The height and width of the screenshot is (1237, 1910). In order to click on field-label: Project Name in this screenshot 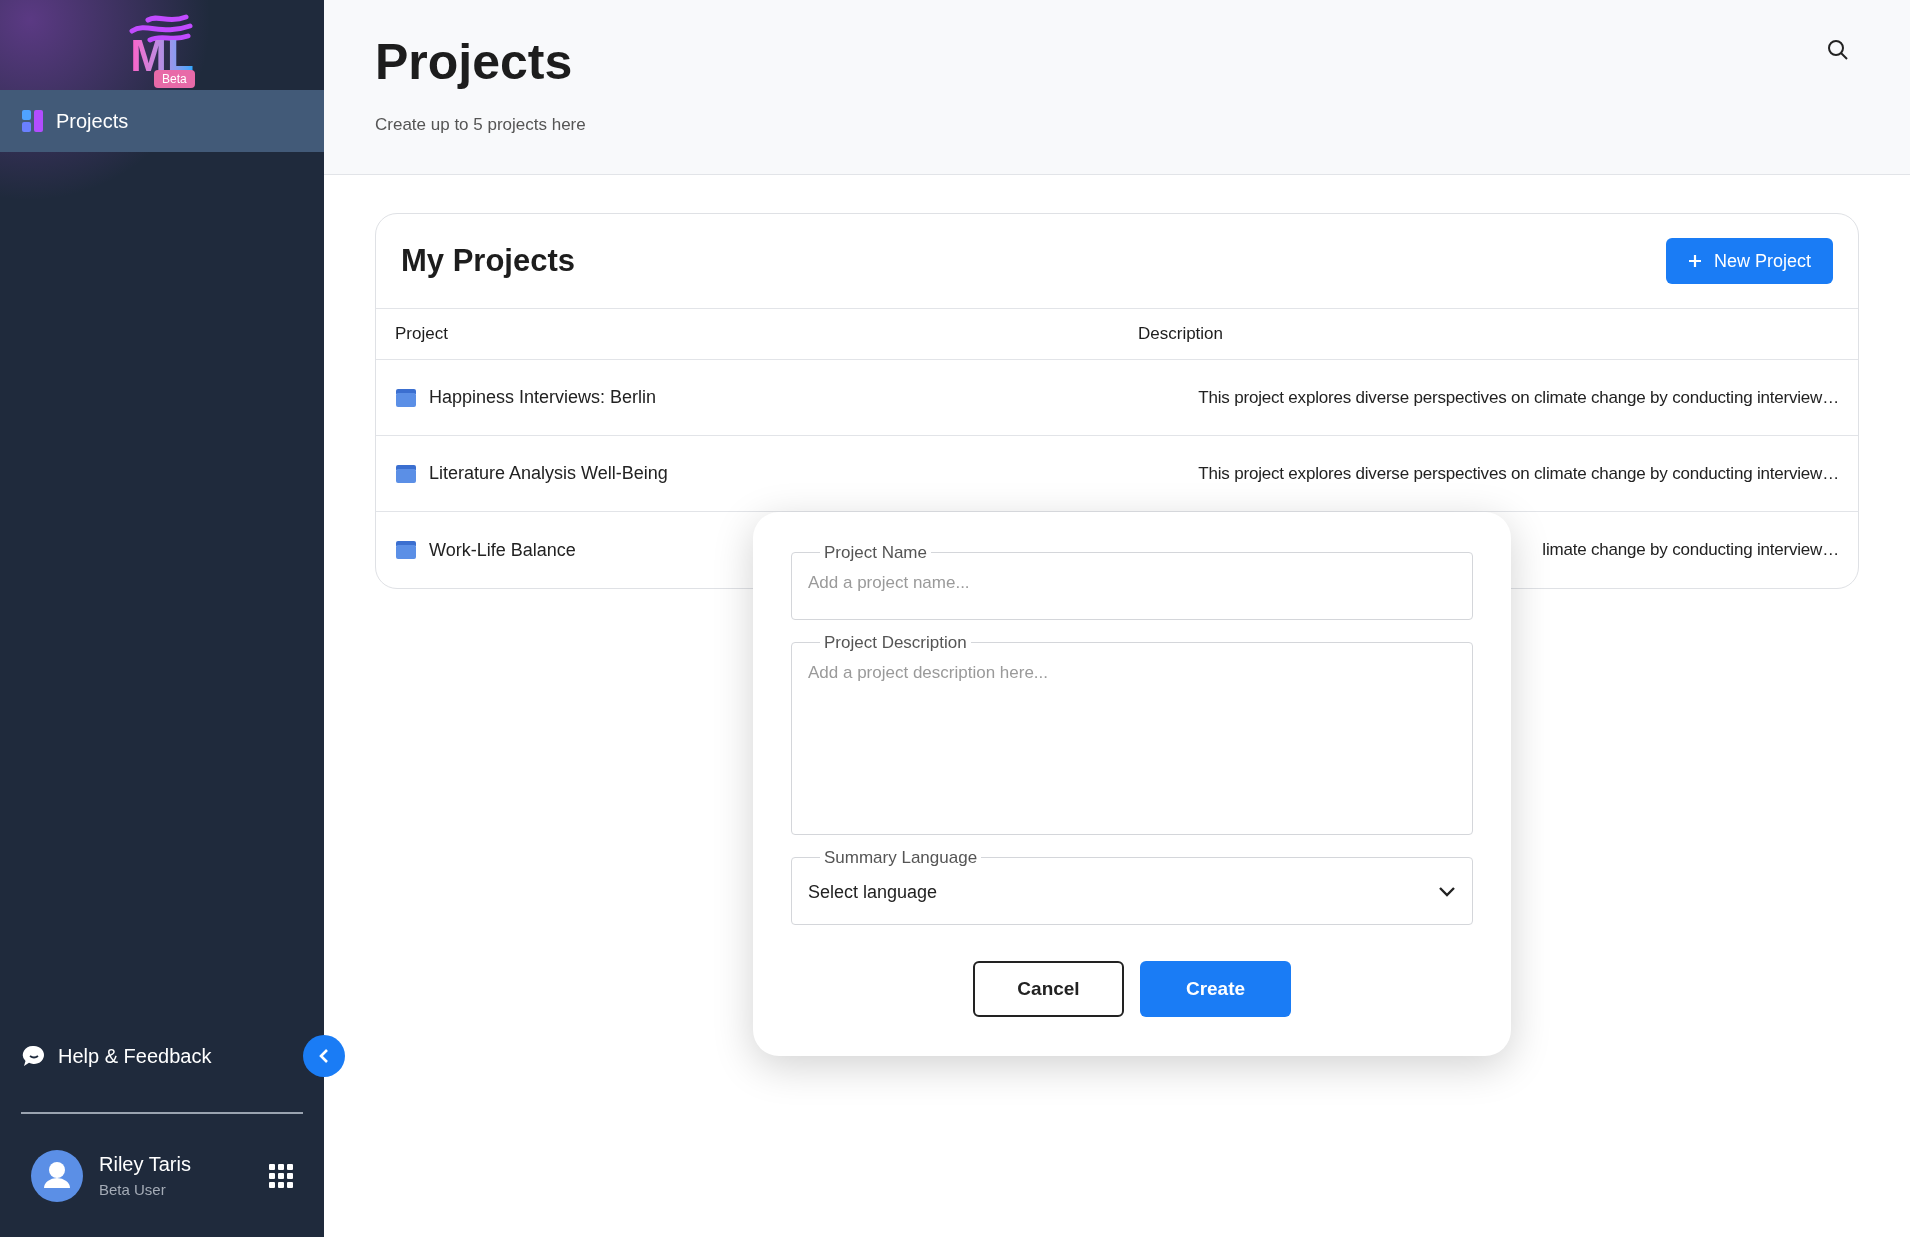, I will do `click(875, 553)`.